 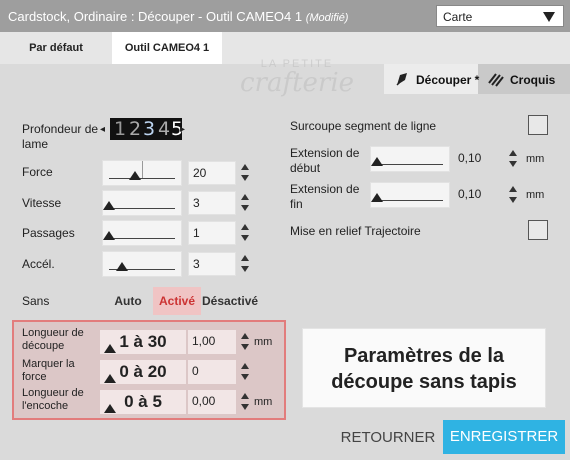 I want to click on start-extension-input: 0,10, so click(x=479, y=159).